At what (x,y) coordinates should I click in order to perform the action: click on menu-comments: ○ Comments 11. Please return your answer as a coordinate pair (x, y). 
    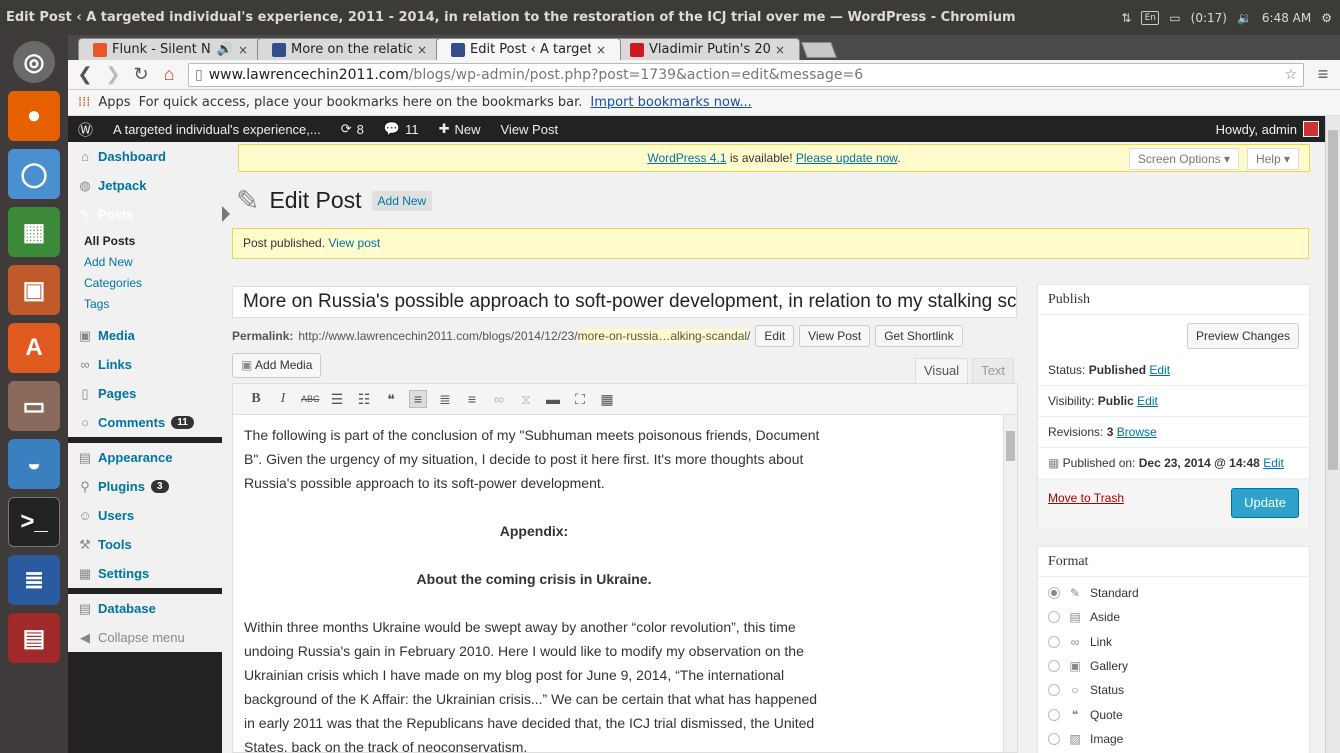
    Looking at the image, I should click on (145, 422).